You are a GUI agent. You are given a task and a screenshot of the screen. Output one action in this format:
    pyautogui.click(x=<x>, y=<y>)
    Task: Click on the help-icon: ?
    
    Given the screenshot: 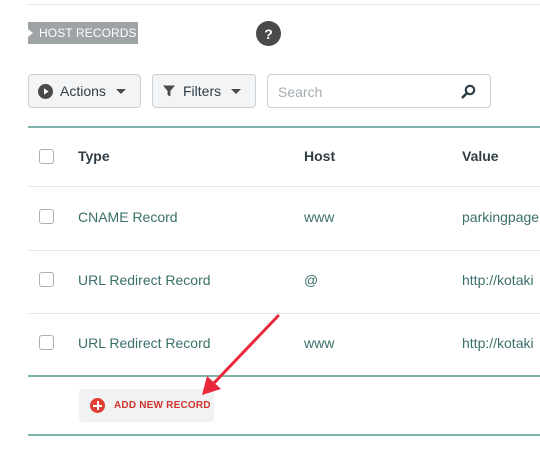 What is the action you would take?
    pyautogui.click(x=268, y=33)
    